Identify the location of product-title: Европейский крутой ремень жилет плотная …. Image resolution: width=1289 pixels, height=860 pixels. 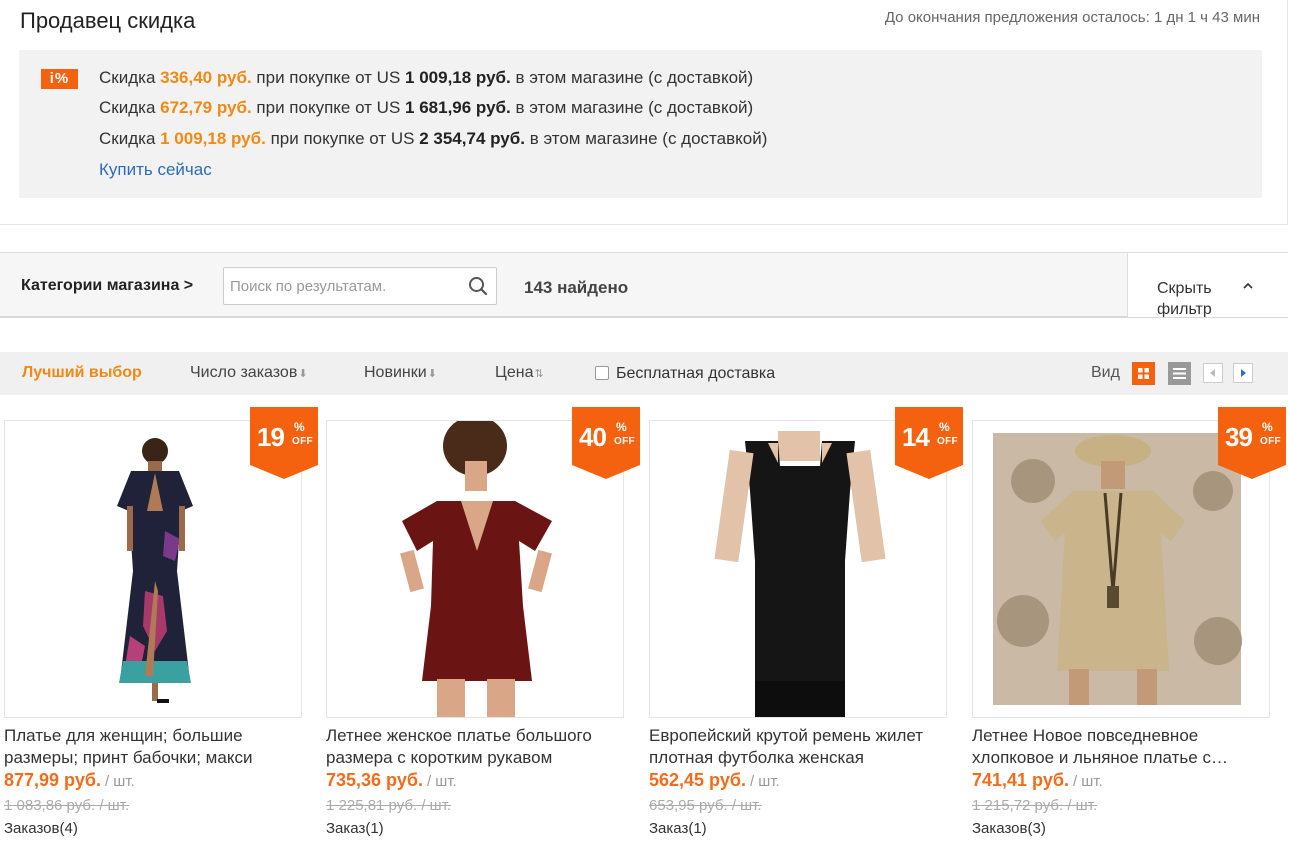
(797, 747).